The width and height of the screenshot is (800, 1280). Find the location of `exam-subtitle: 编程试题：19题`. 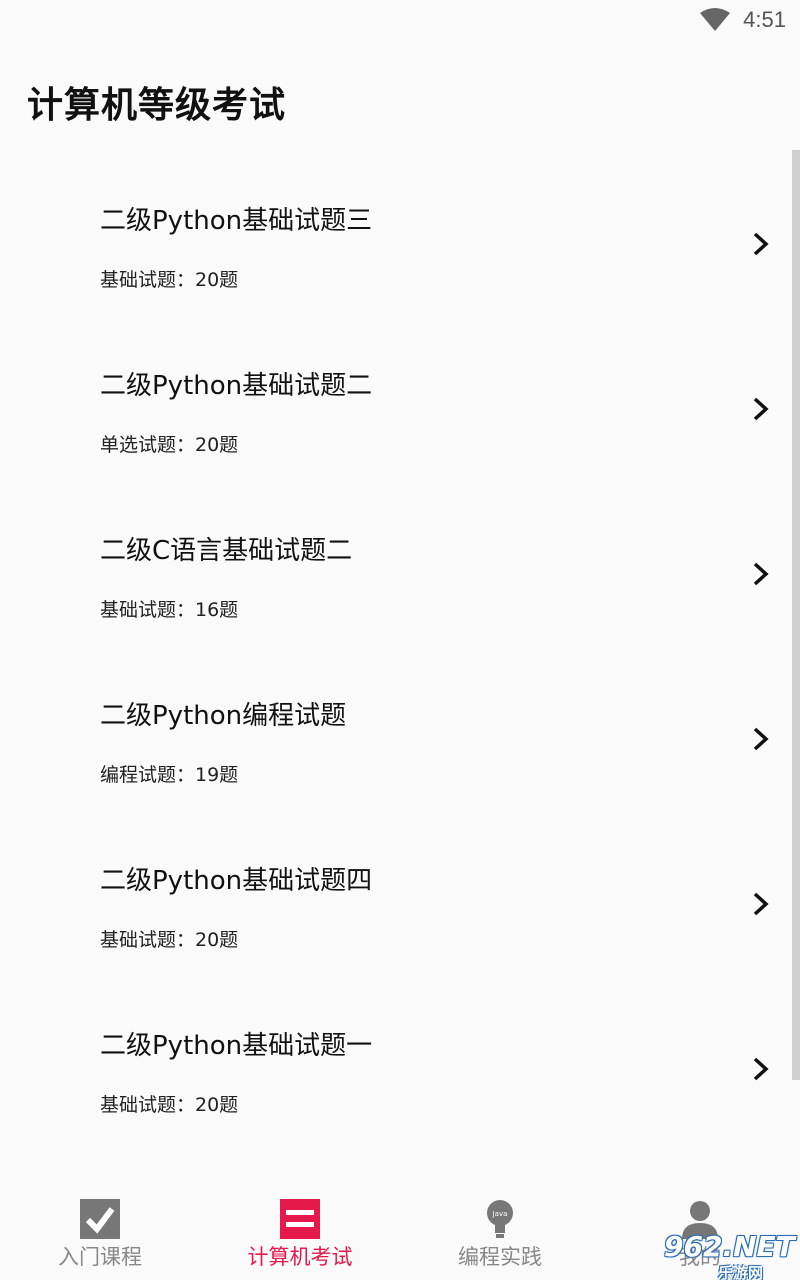

exam-subtitle: 编程试题：19题 is located at coordinates (169, 775).